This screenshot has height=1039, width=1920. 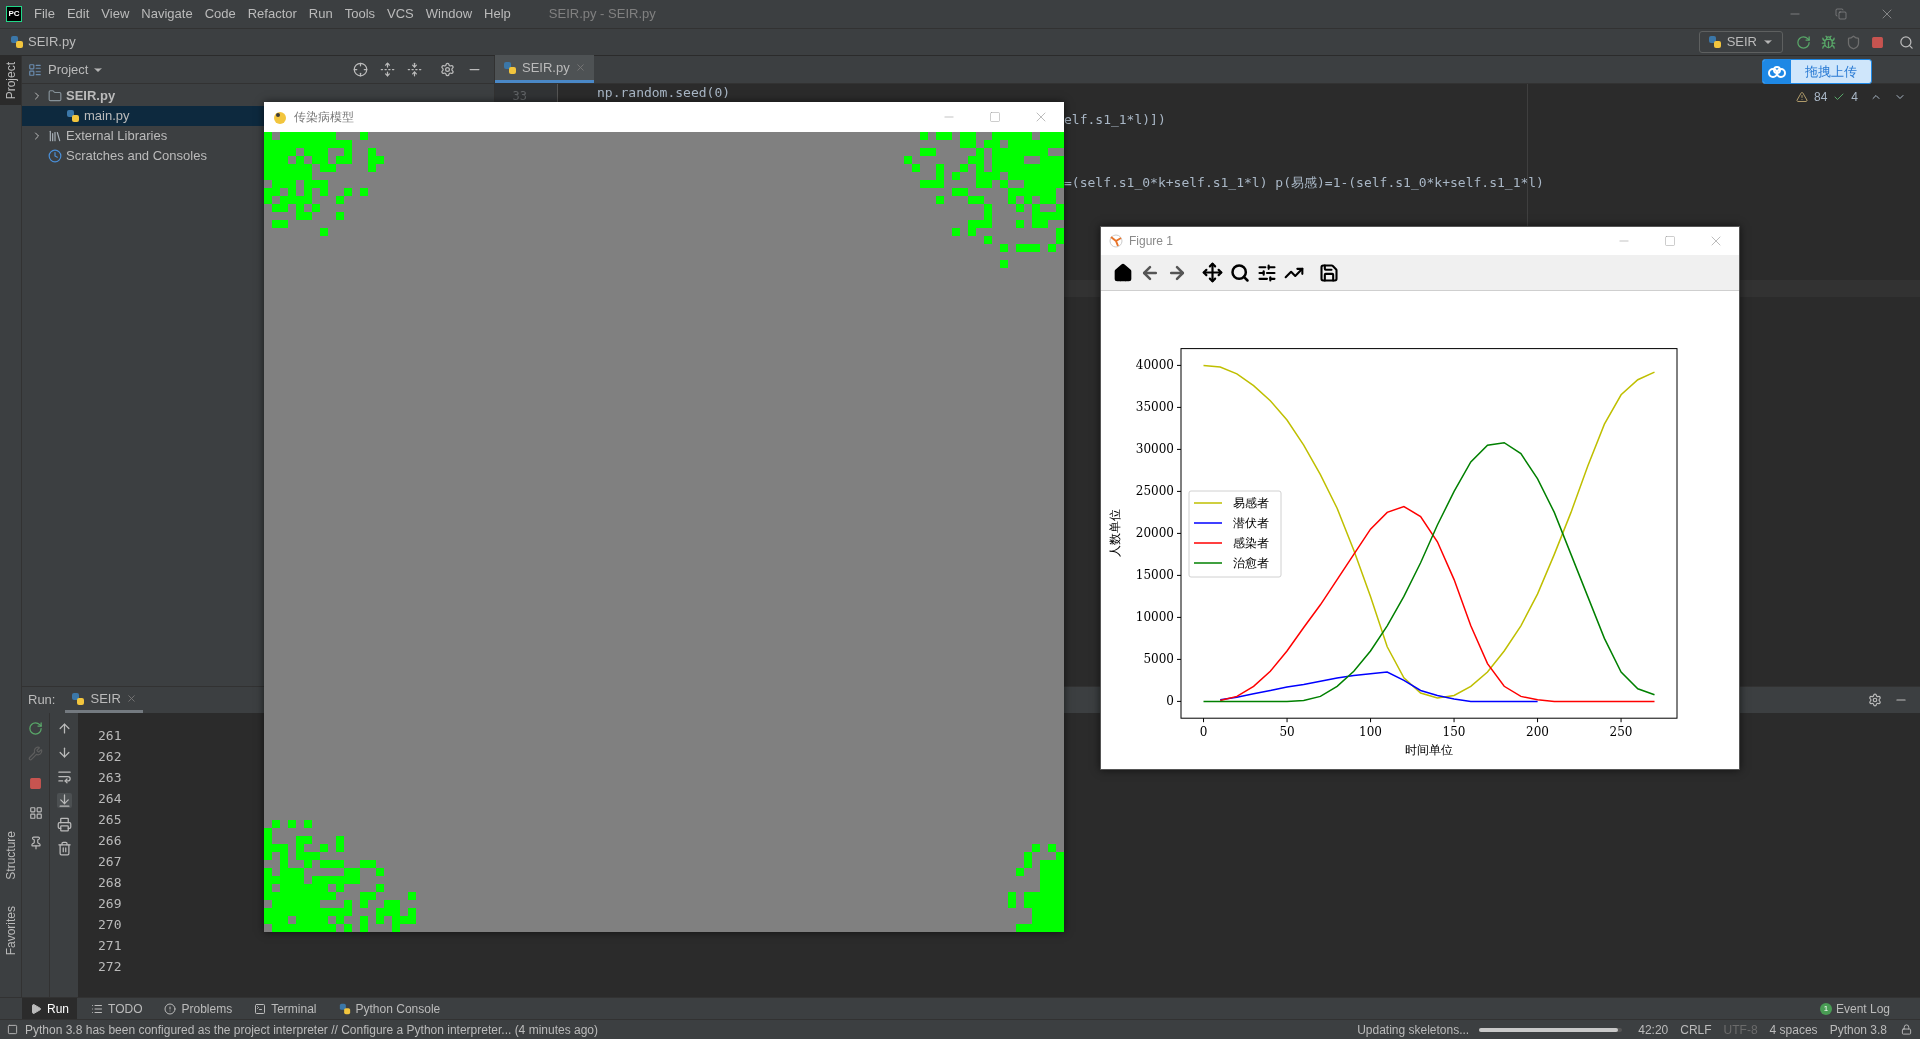 What do you see at coordinates (12, 1029) in the screenshot?
I see `panel-toggle-icon` at bounding box center [12, 1029].